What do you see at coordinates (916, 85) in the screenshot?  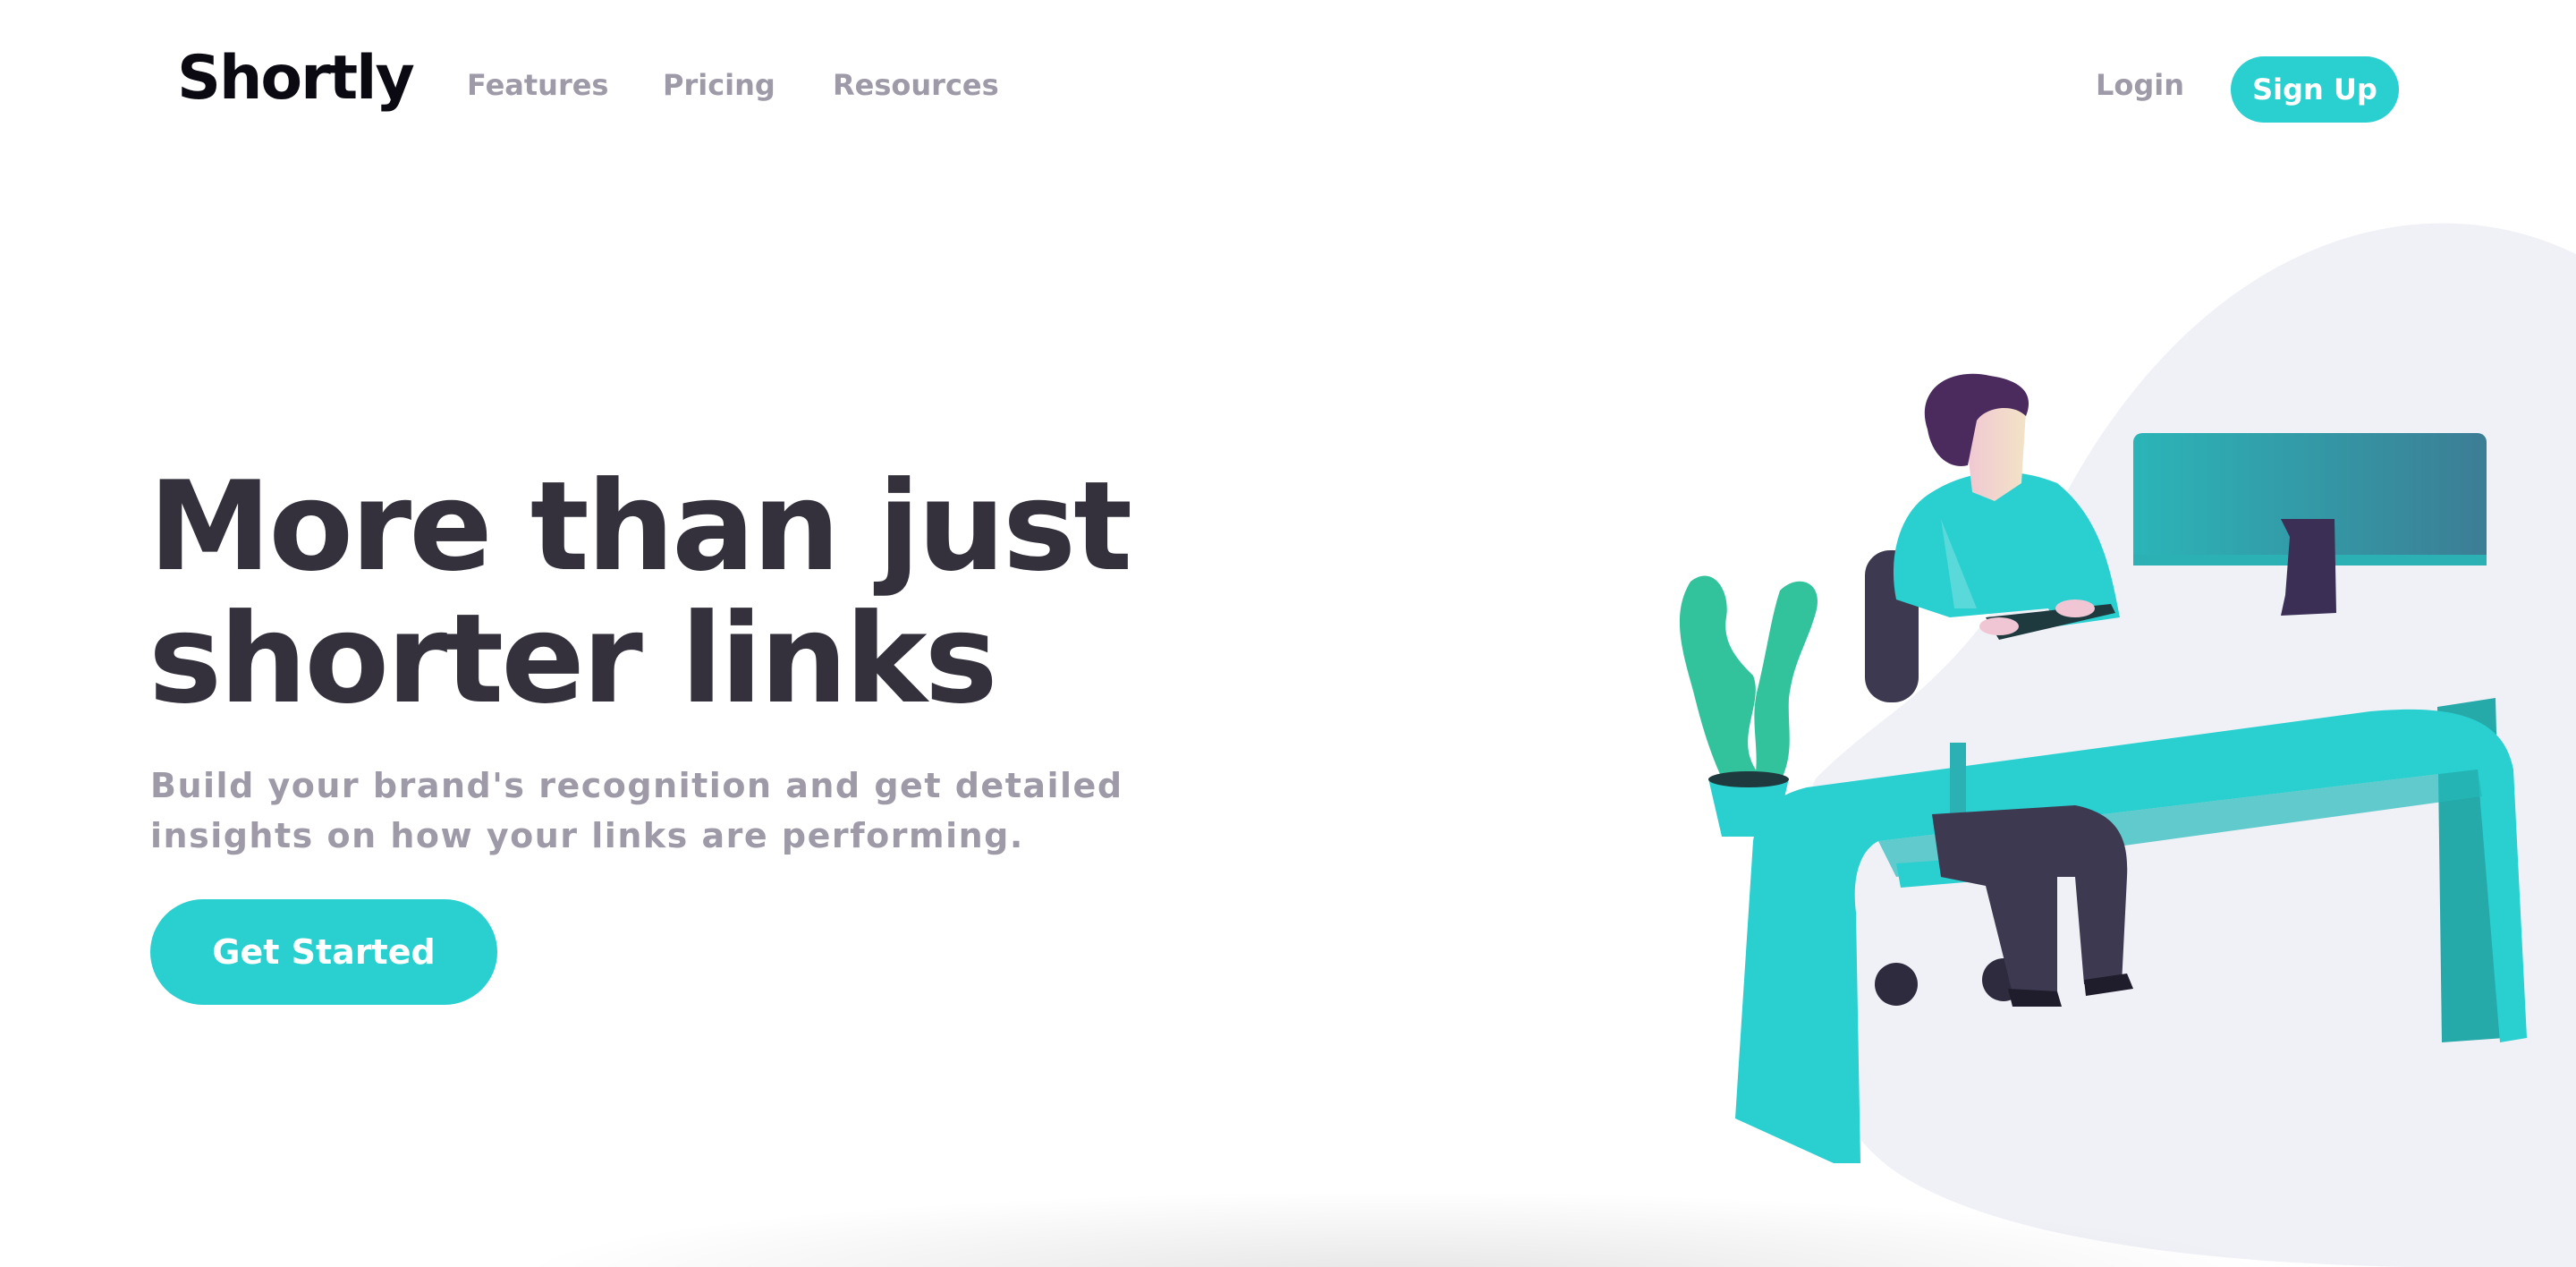 I see `nav-link-resources: Resources` at bounding box center [916, 85].